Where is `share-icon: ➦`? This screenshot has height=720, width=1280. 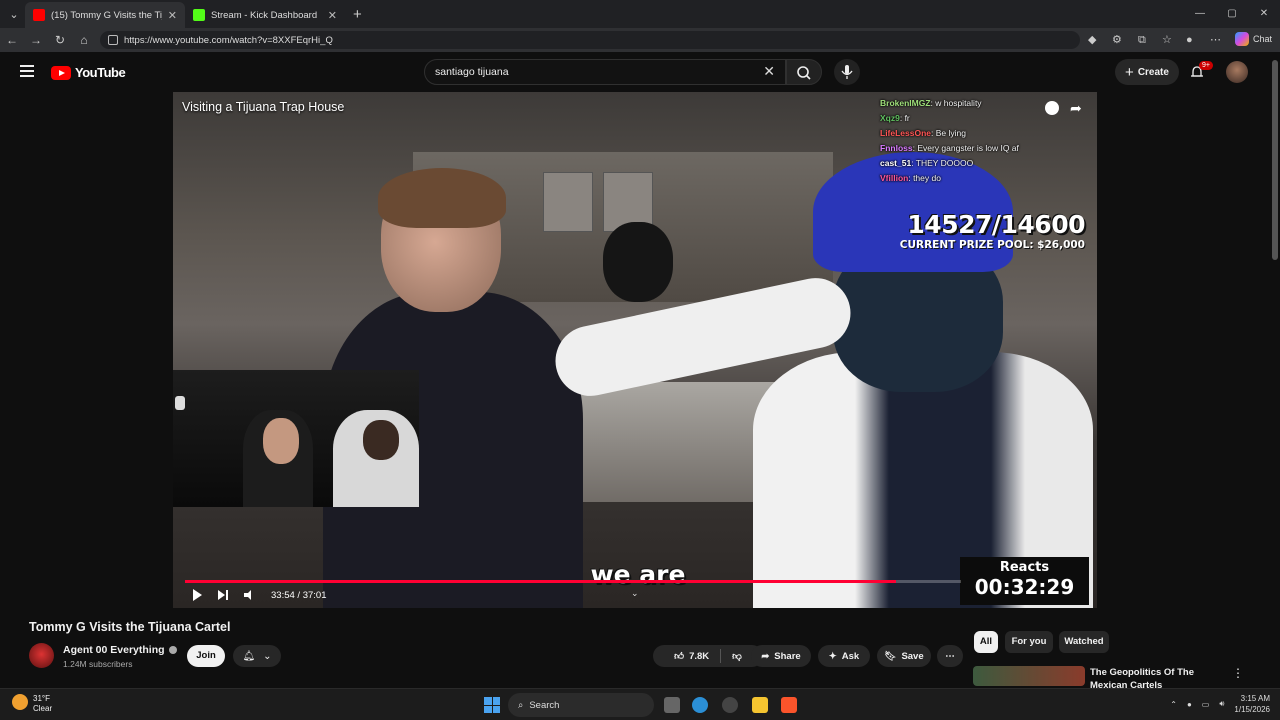
share-icon: ➦ is located at coordinates (765, 656).